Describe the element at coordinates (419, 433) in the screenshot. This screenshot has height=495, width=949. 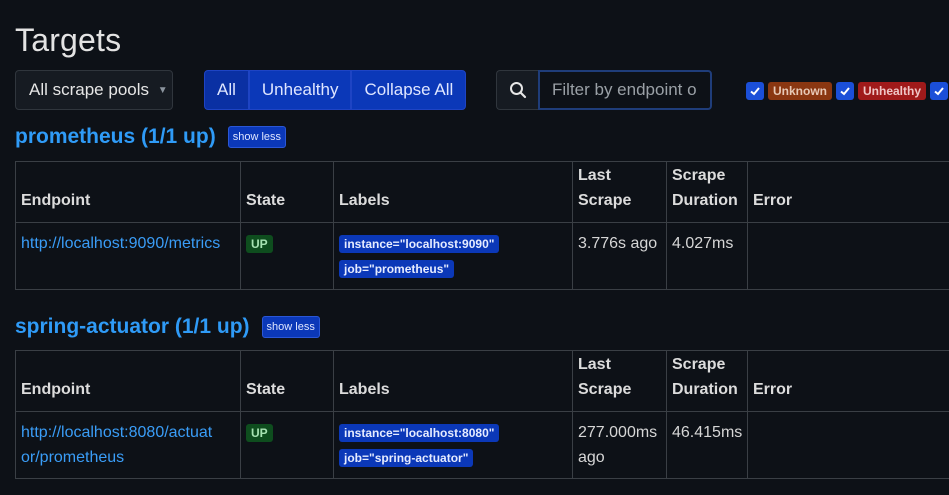
I see `label-badge-instance: instance="localhost:8080"` at that location.